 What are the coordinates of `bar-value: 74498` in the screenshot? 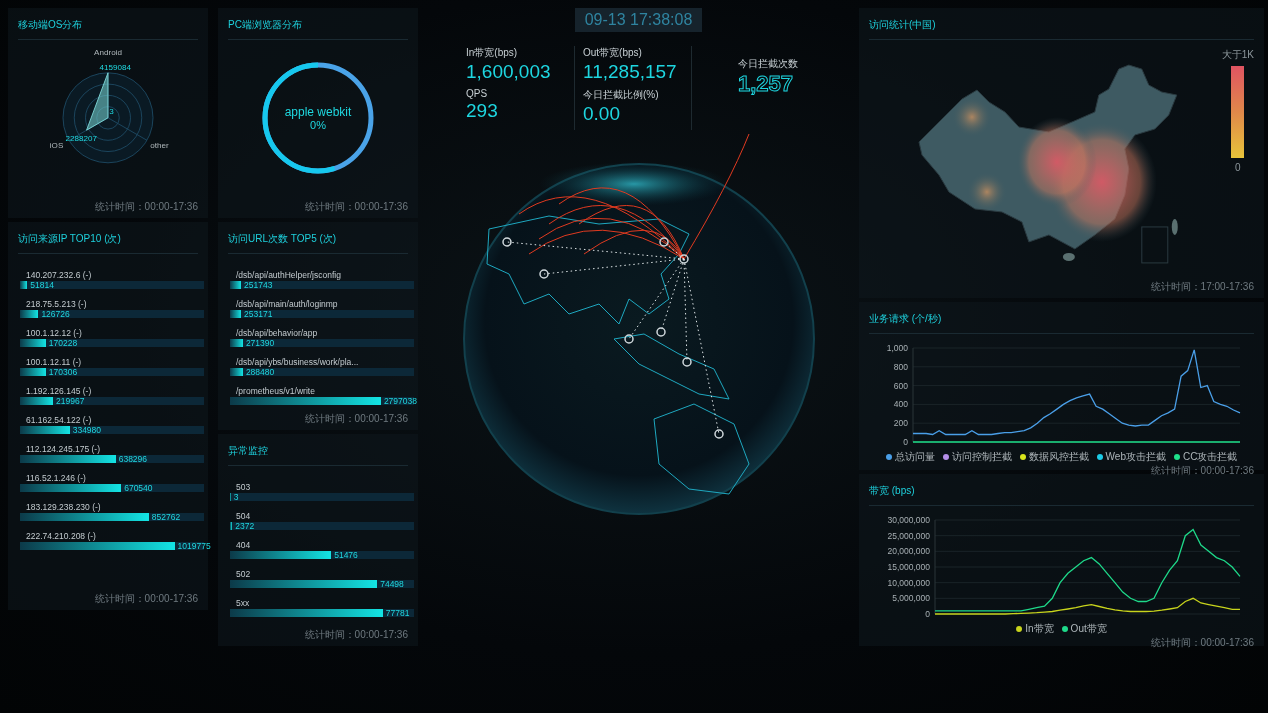 It's located at (391, 584).